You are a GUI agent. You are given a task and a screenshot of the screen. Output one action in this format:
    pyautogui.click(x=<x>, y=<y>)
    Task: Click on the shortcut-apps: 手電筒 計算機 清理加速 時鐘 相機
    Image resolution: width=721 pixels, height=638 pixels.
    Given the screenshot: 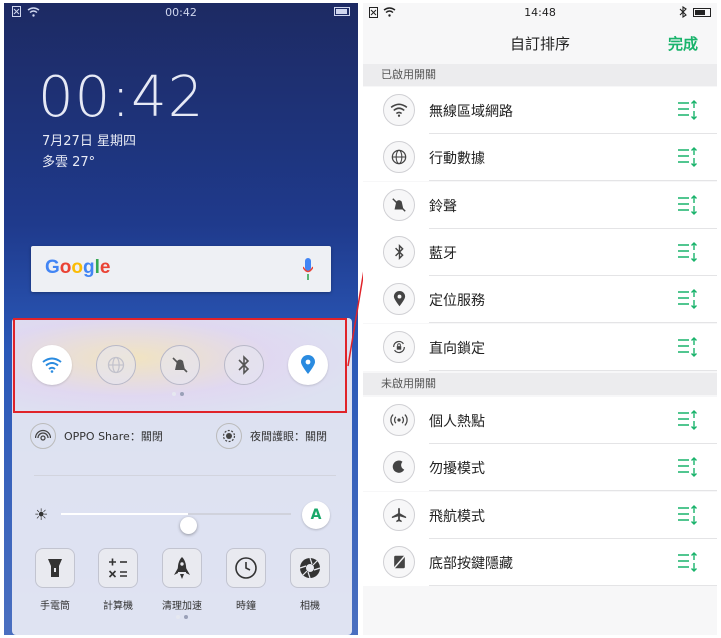 What is the action you would take?
    pyautogui.click(x=183, y=580)
    